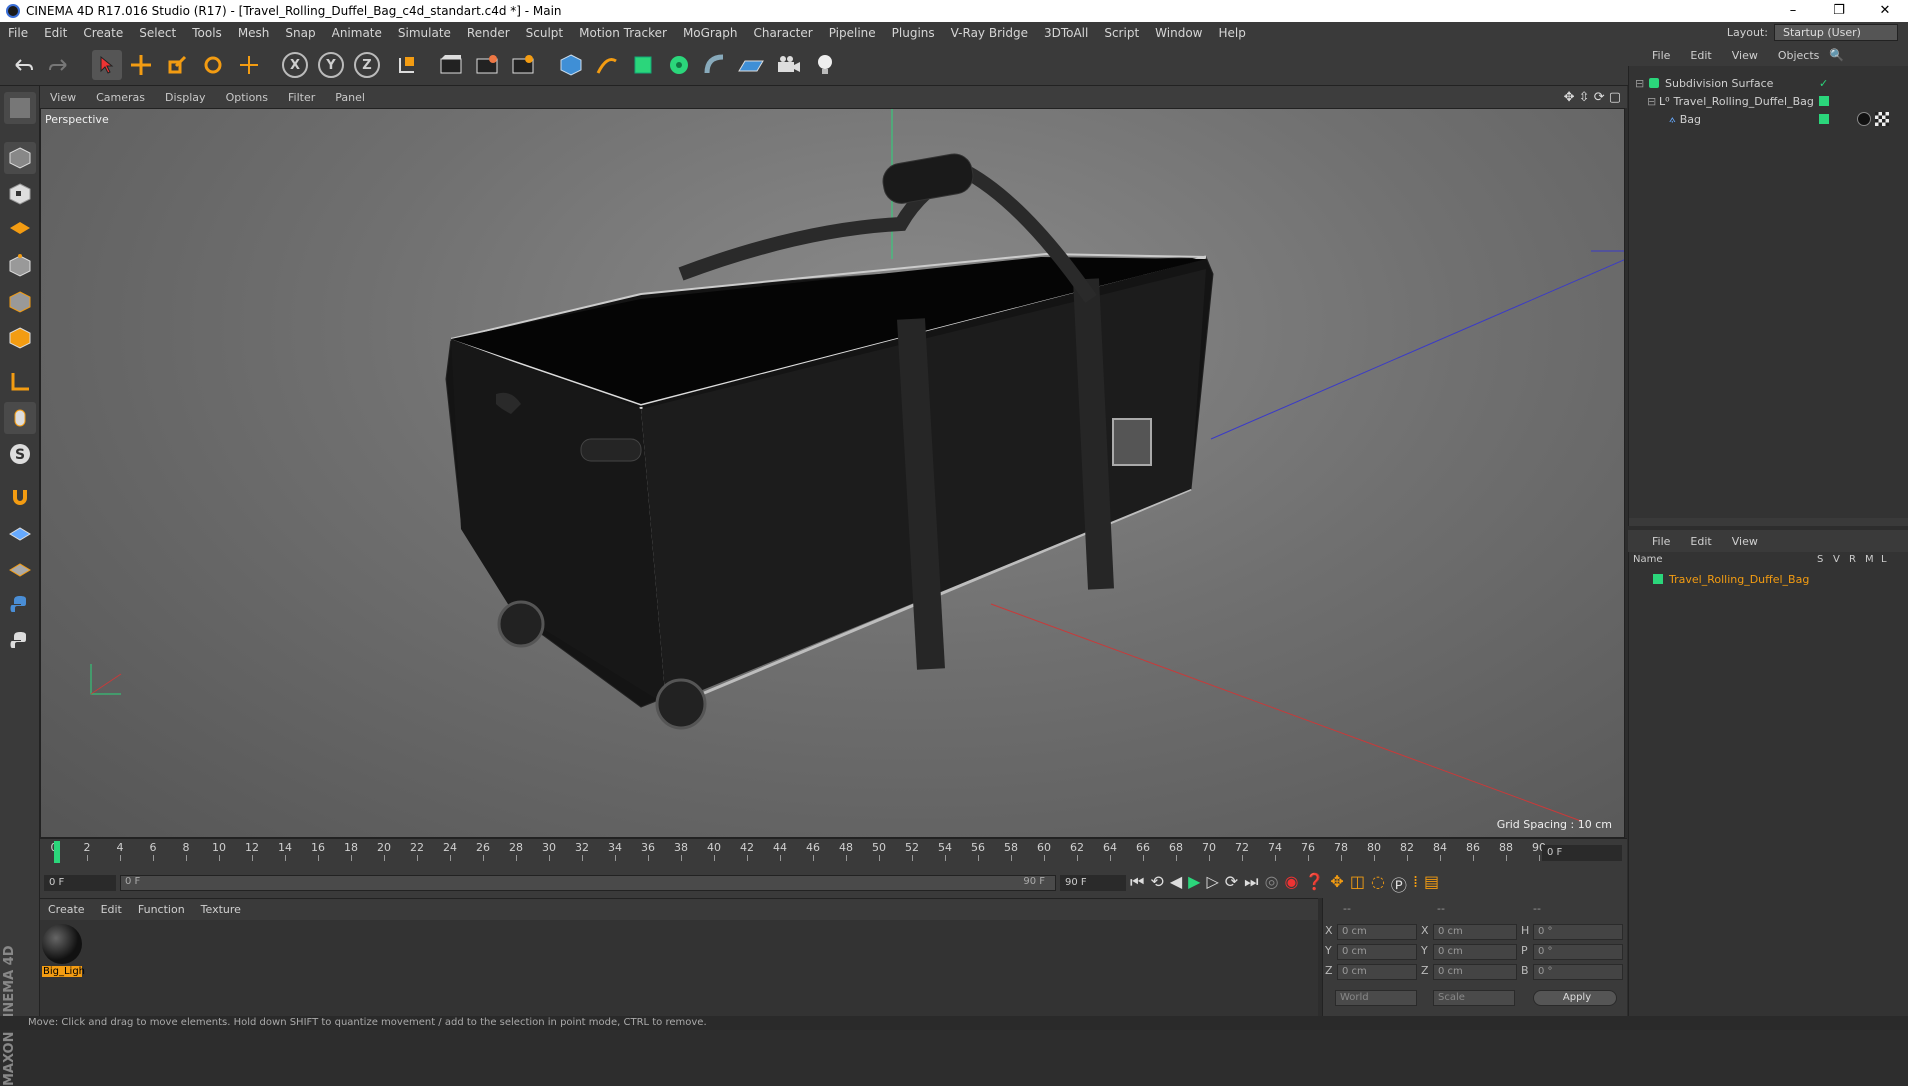  What do you see at coordinates (1745, 541) in the screenshot?
I see `layers-menu-view: View` at bounding box center [1745, 541].